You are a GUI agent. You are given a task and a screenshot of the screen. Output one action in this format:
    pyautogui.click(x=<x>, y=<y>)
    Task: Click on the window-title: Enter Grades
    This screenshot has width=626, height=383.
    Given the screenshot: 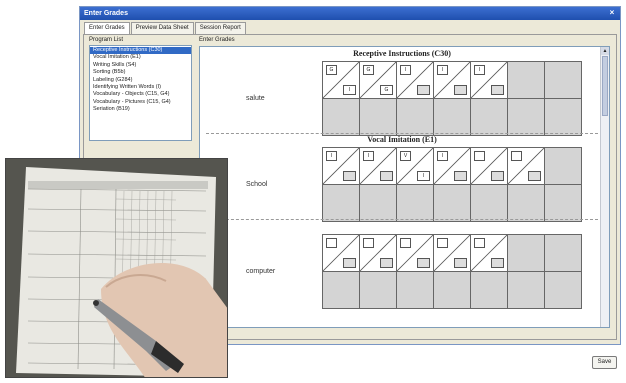 What is the action you would take?
    pyautogui.click(x=106, y=13)
    